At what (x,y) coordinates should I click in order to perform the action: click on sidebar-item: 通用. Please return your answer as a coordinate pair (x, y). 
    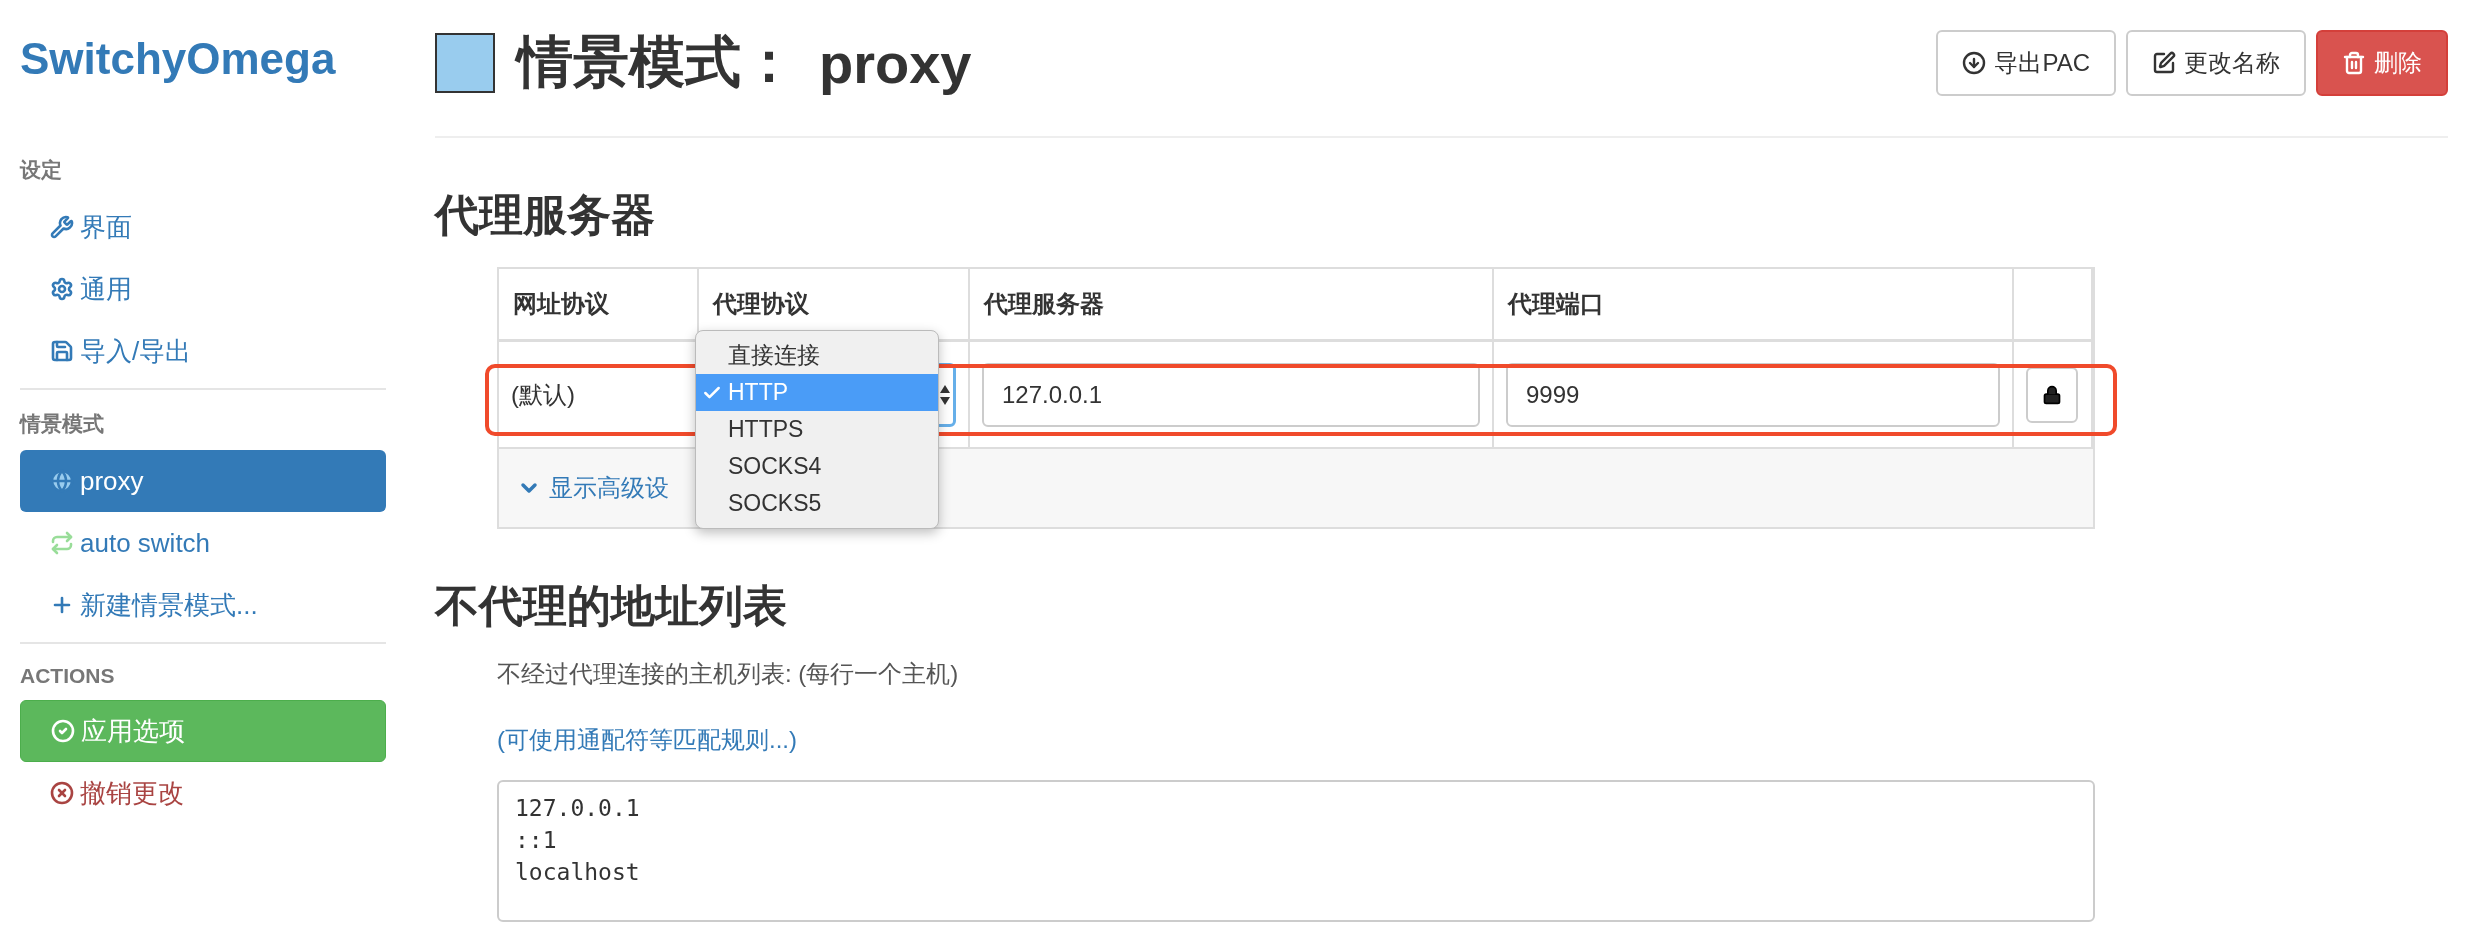
    Looking at the image, I should click on (203, 289).